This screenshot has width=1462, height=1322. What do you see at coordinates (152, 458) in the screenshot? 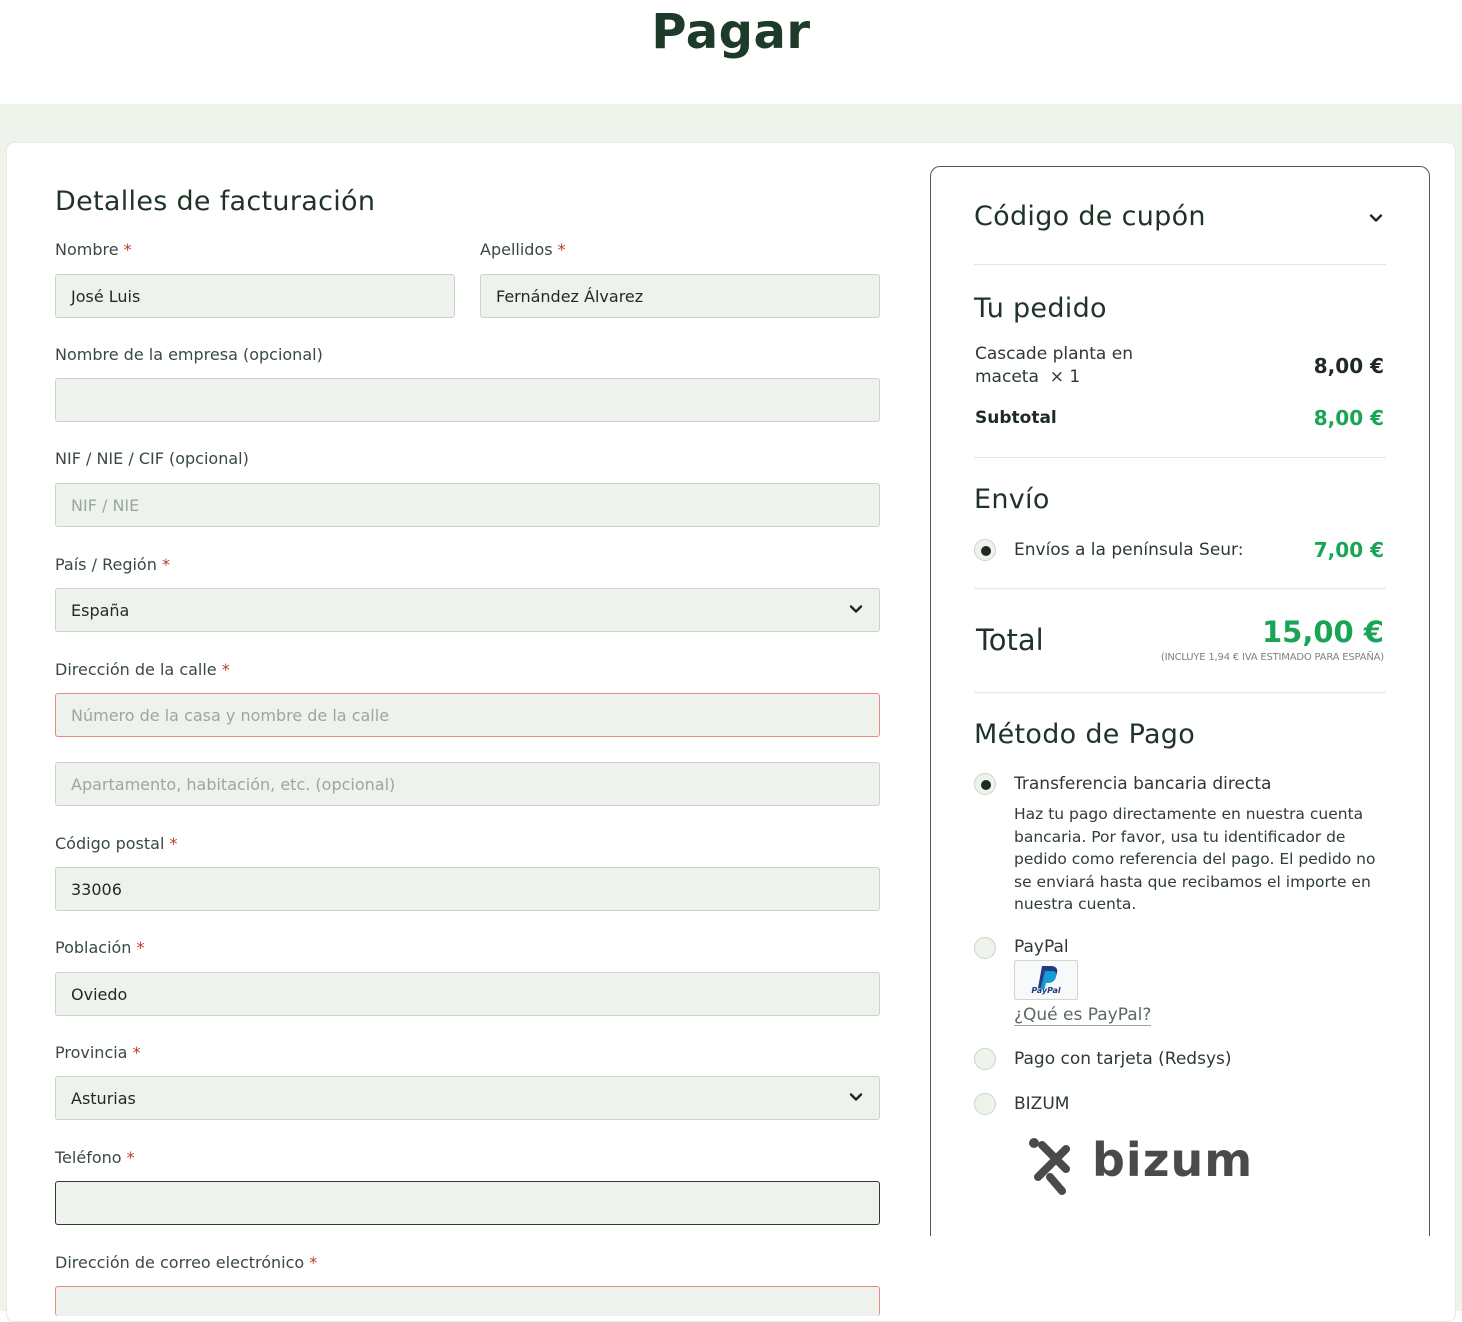
I see `tax-id-label: NIF / NIE / CIF (opcional)` at bounding box center [152, 458].